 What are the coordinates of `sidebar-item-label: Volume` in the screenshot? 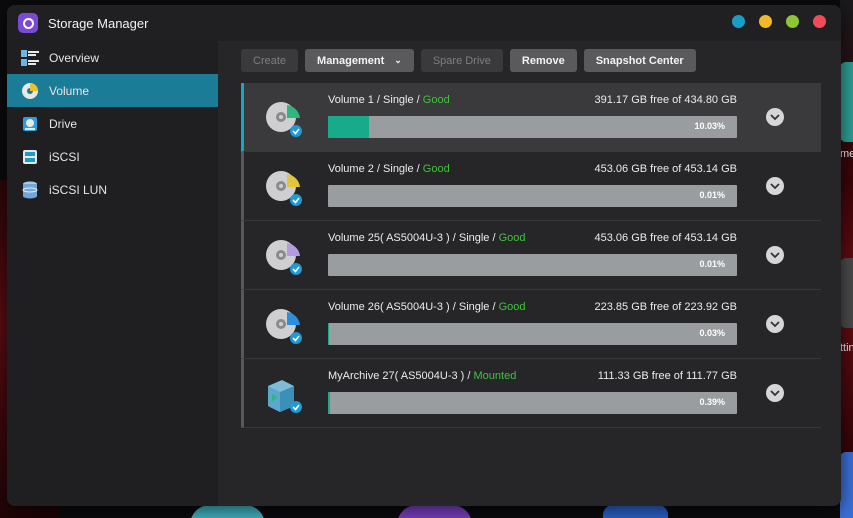 It's located at (69, 90).